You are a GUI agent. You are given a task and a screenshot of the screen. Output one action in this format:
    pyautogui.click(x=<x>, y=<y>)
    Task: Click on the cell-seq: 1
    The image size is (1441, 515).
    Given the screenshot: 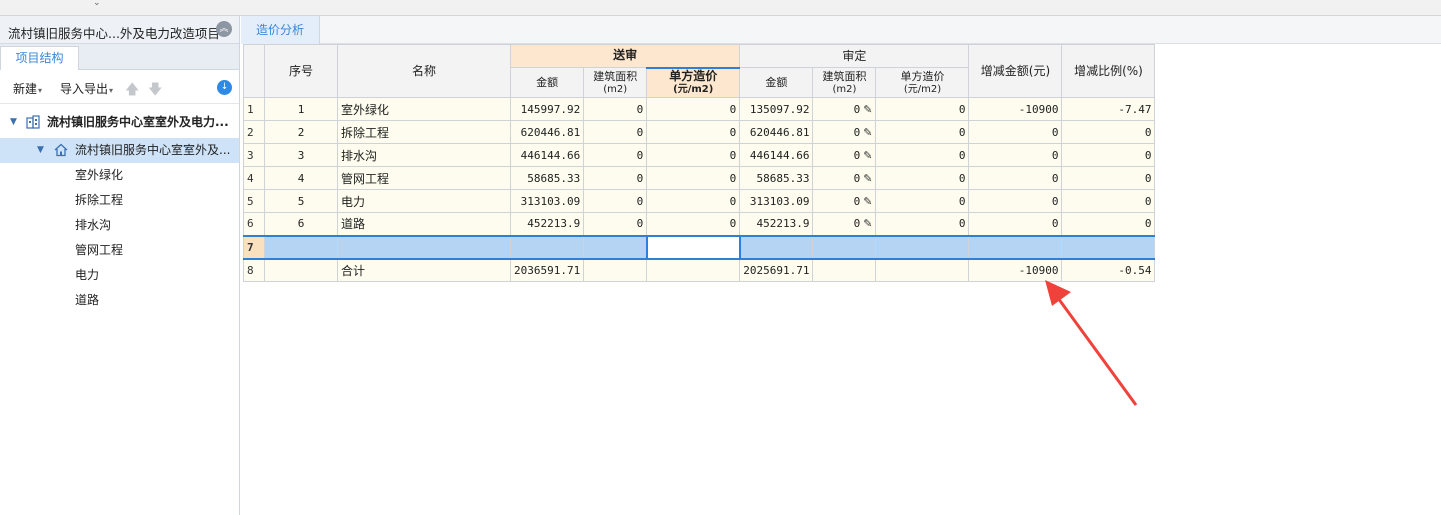 What is the action you would take?
    pyautogui.click(x=301, y=109)
    